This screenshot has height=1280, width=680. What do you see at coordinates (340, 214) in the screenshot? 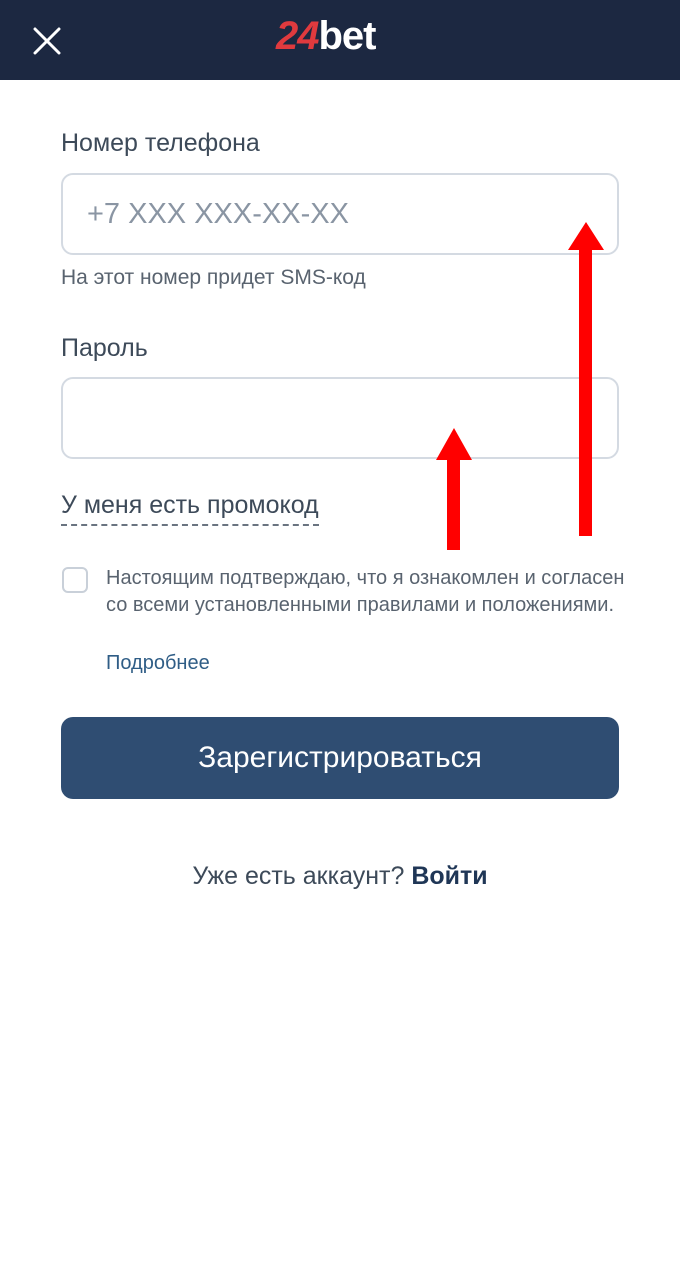
I see `phone-input` at bounding box center [340, 214].